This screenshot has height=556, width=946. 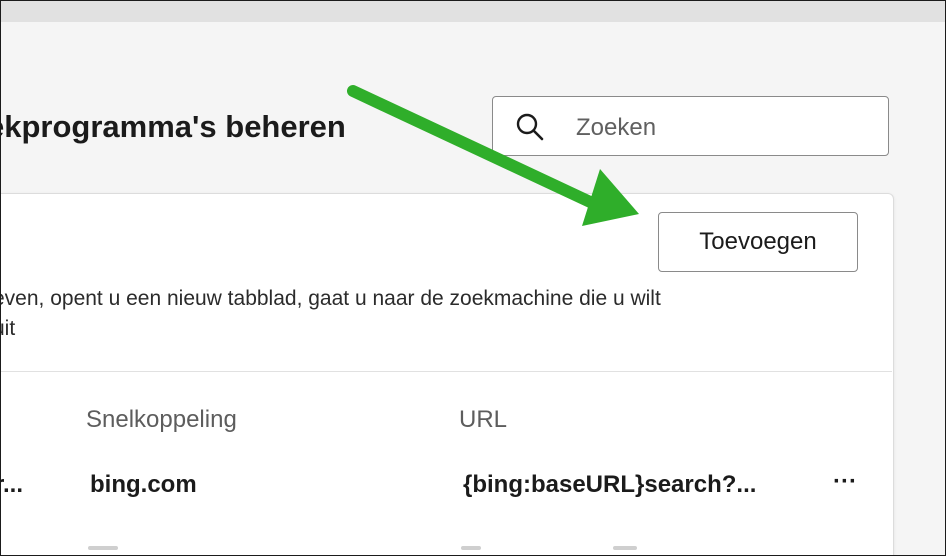 What do you see at coordinates (8, 328) in the screenshot?
I see `description-line-2: uit` at bounding box center [8, 328].